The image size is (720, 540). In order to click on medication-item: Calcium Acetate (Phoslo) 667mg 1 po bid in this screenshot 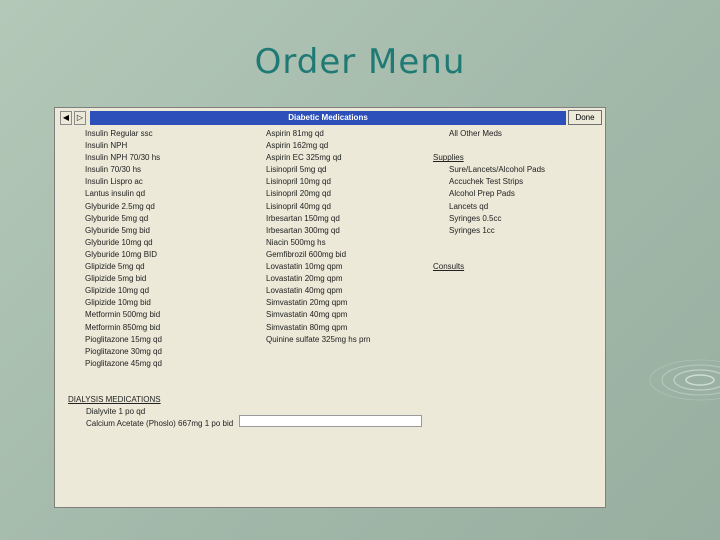, I will do `click(150, 424)`.